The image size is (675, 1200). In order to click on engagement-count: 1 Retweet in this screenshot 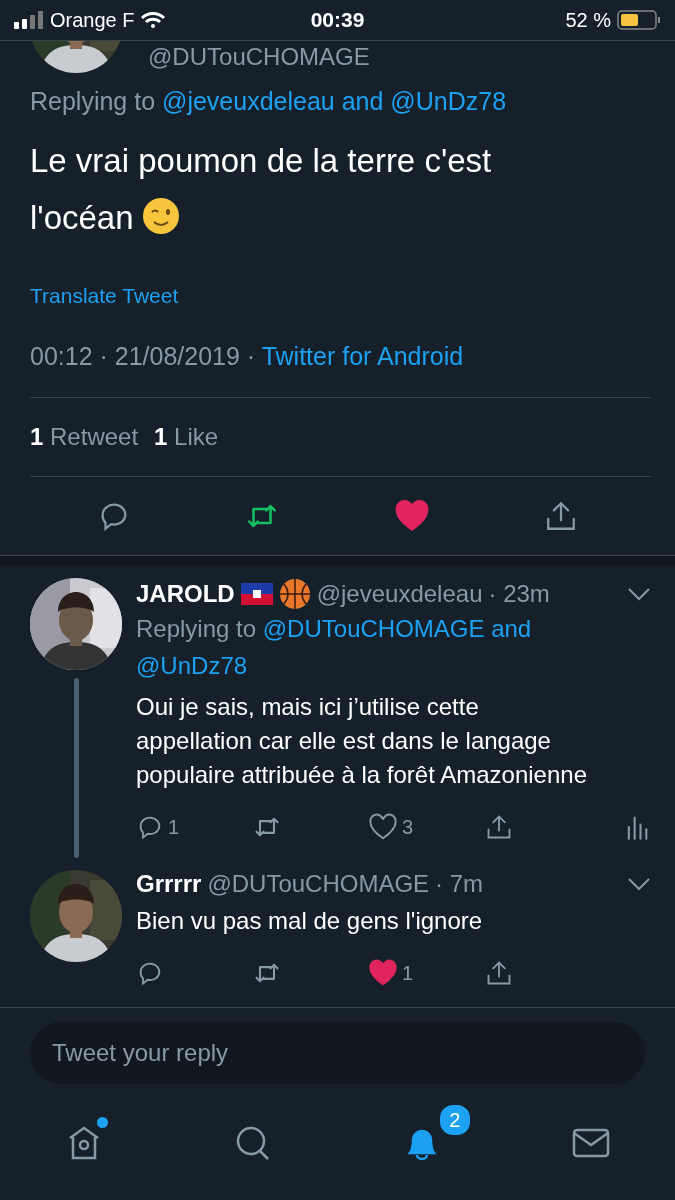, I will do `click(84, 437)`.